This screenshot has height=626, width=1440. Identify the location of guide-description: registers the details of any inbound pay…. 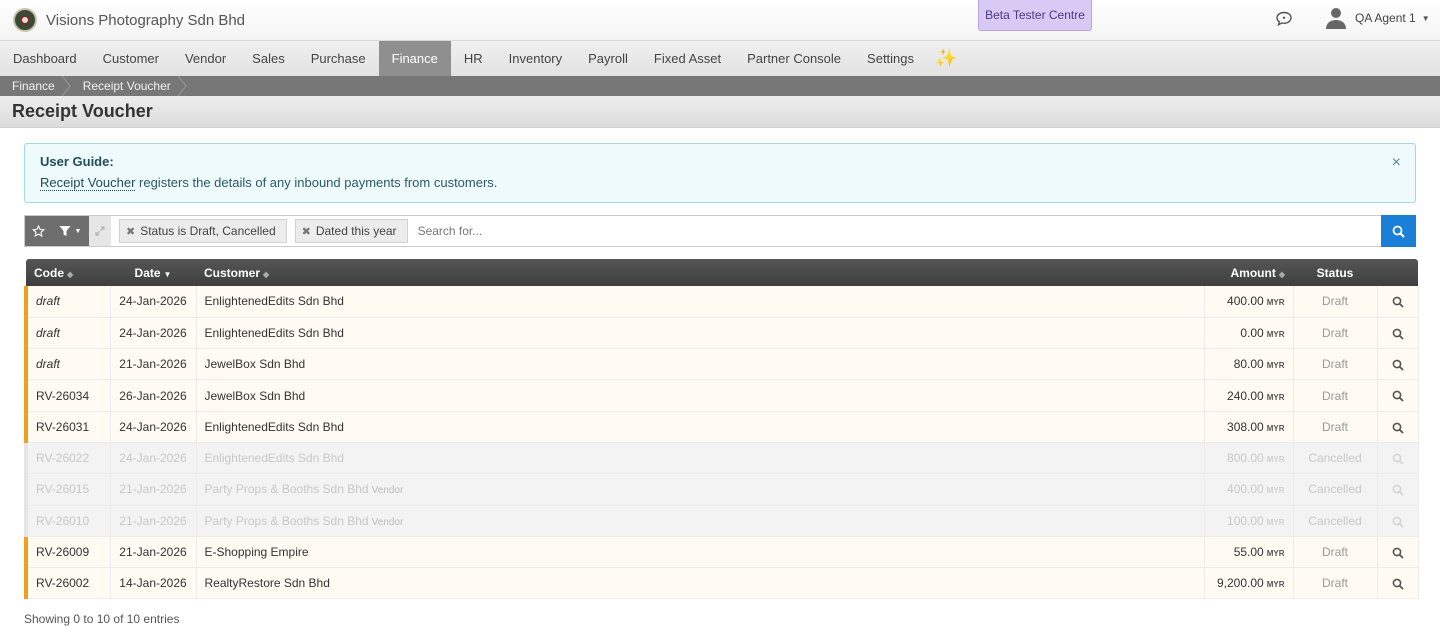
(316, 182).